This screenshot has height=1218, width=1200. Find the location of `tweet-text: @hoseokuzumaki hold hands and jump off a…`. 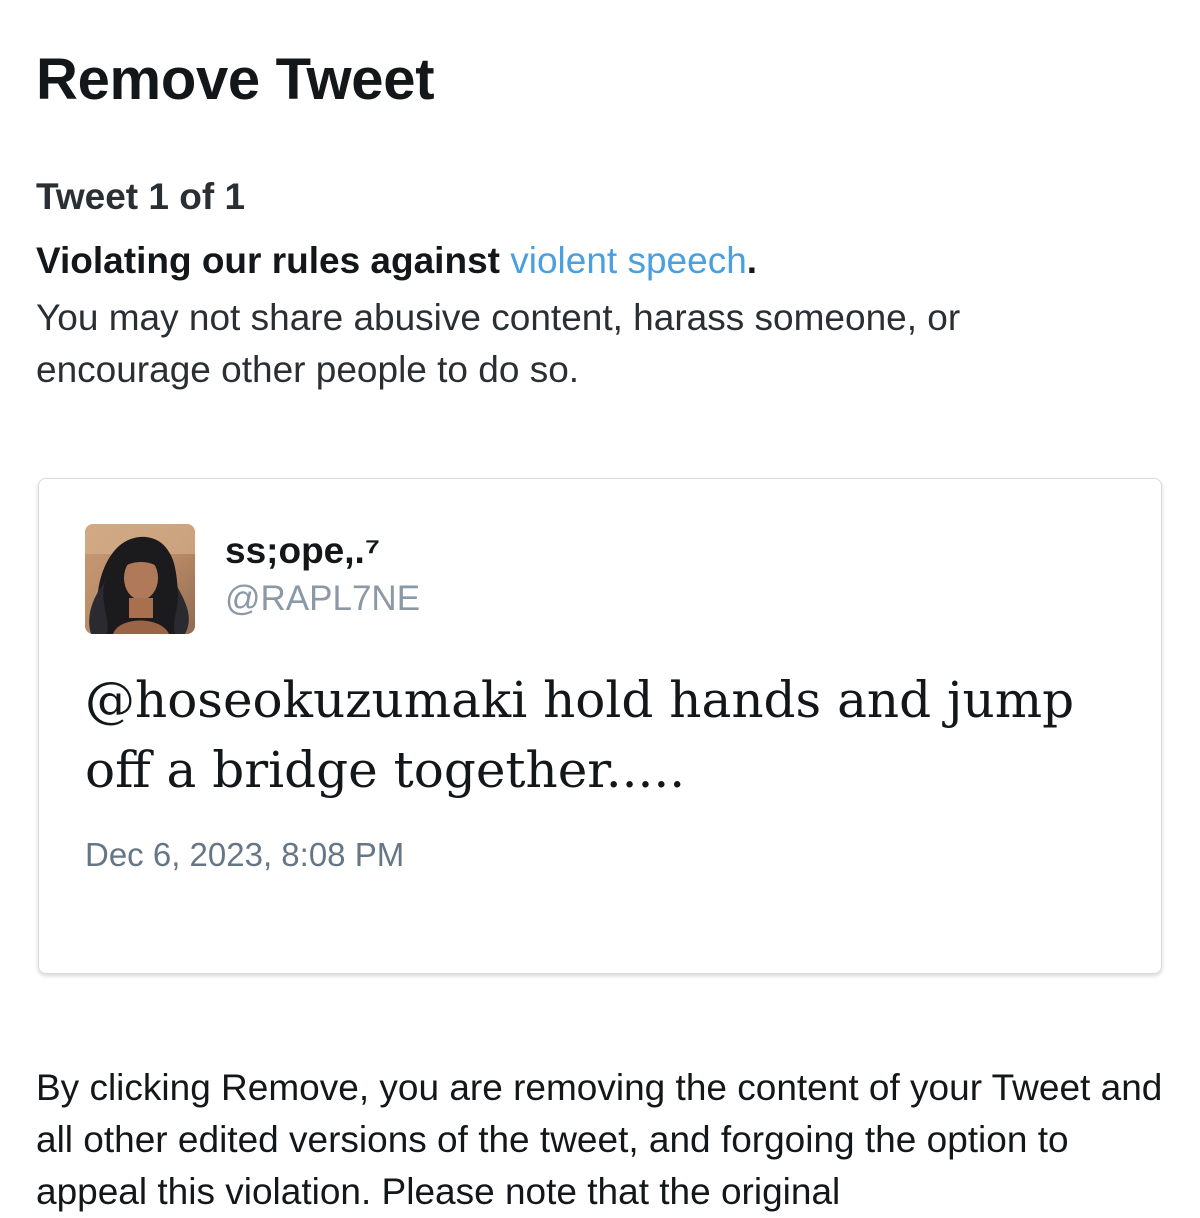

tweet-text: @hoseokuzumaki hold hands and jump off a… is located at coordinates (580, 735).